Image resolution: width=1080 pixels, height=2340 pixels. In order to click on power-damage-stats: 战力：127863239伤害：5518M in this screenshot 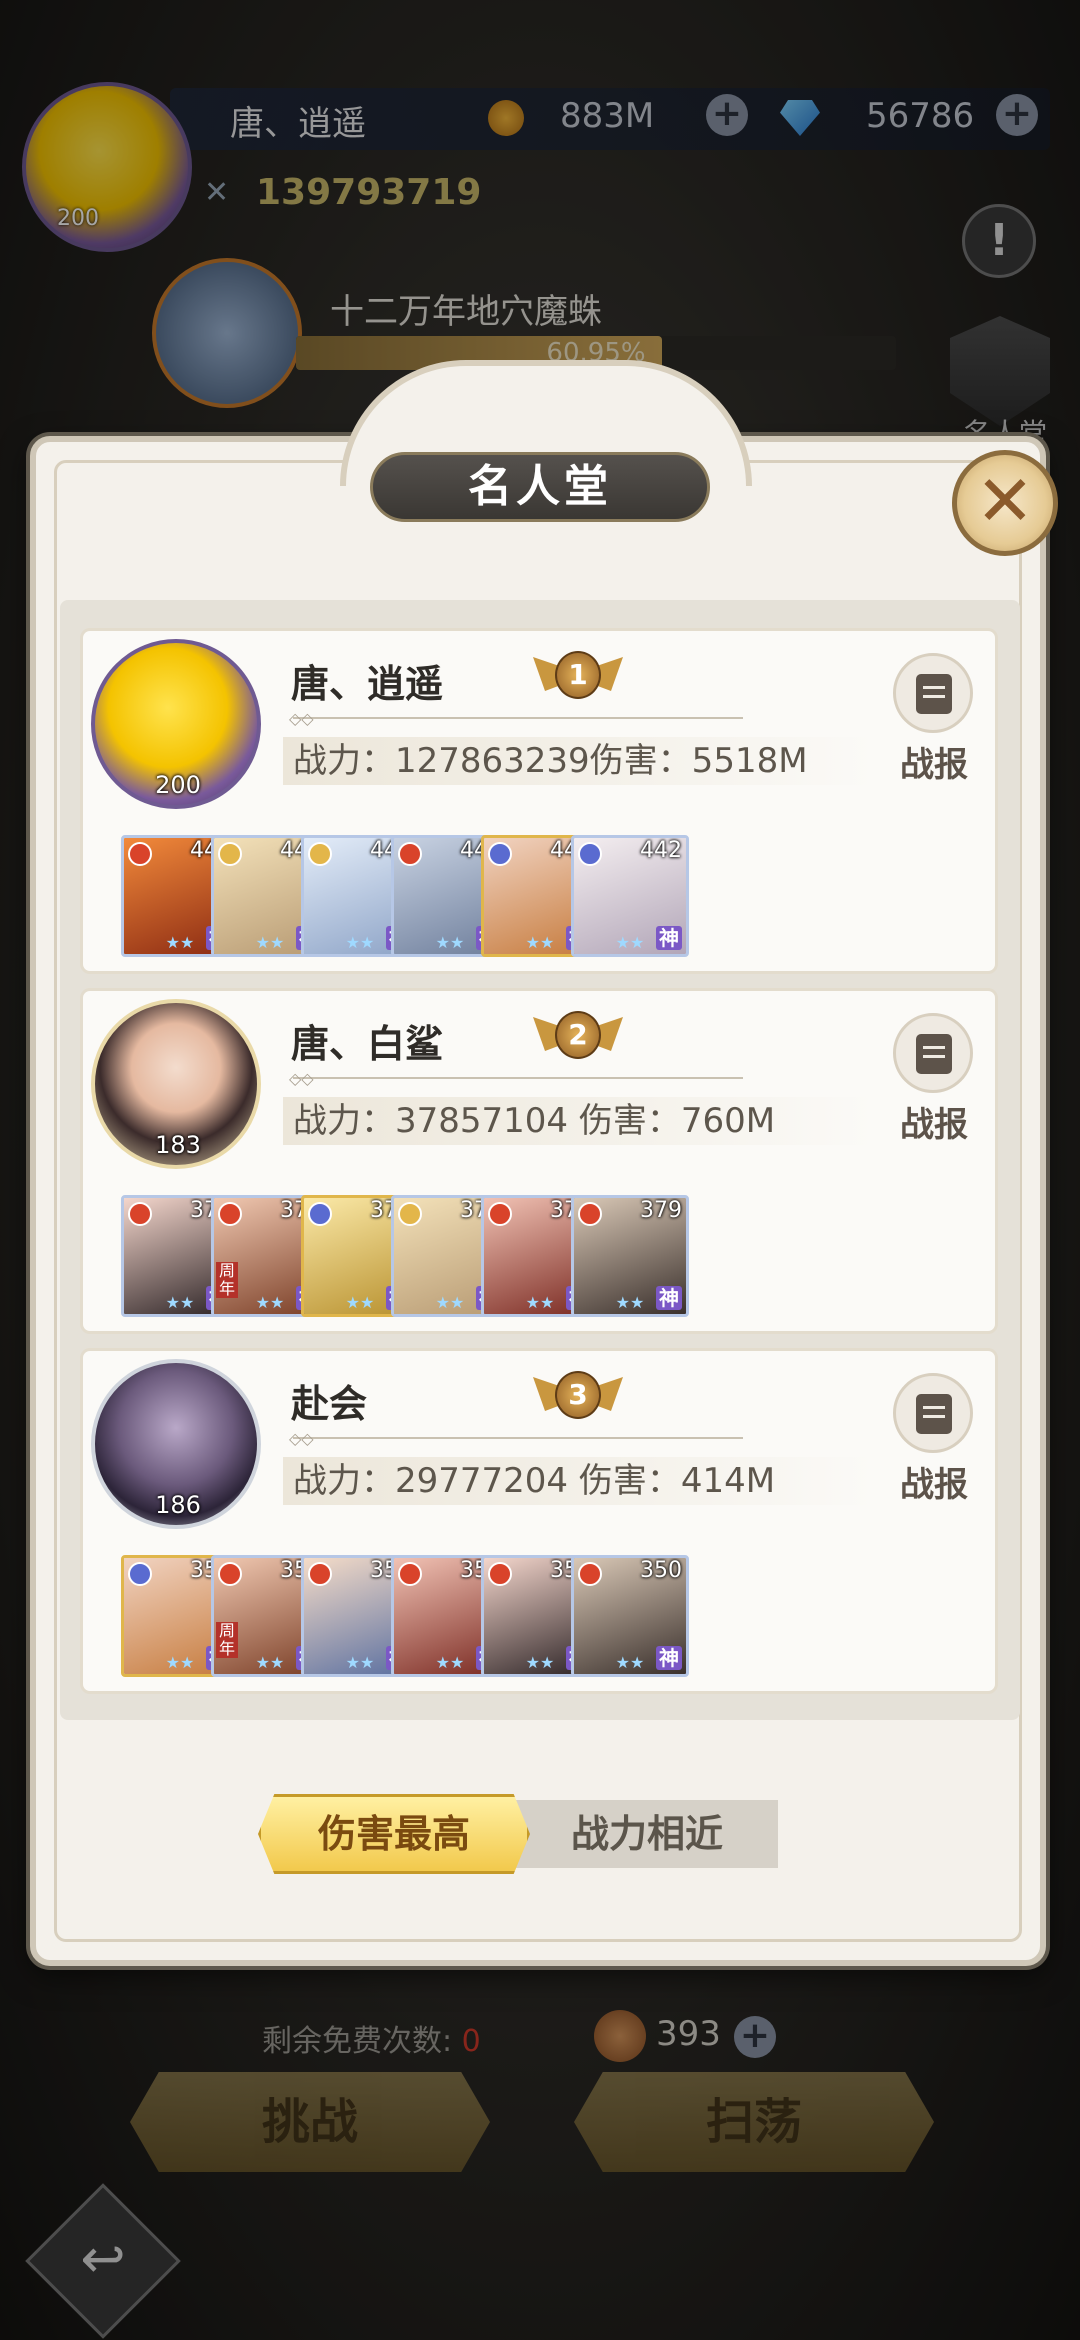, I will do `click(550, 761)`.